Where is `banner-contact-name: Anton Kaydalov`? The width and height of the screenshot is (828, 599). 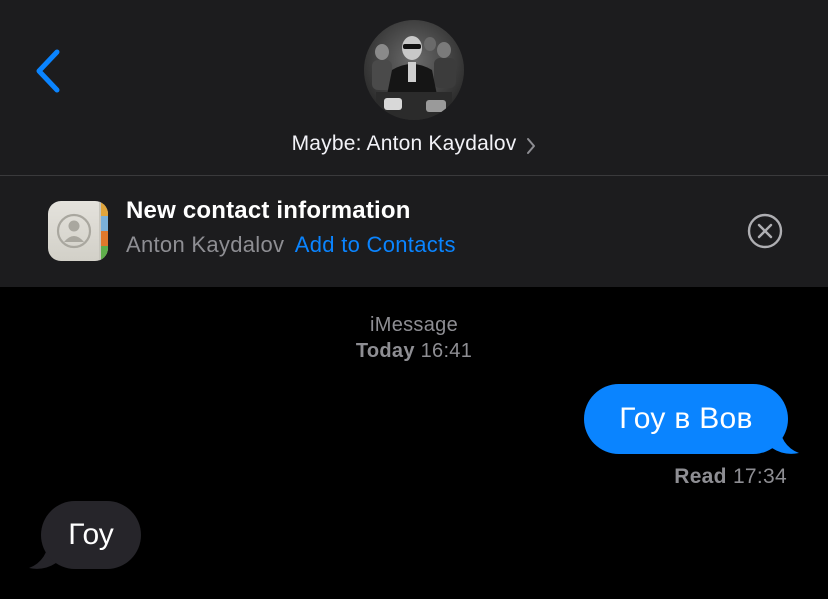
banner-contact-name: Anton Kaydalov is located at coordinates (205, 244).